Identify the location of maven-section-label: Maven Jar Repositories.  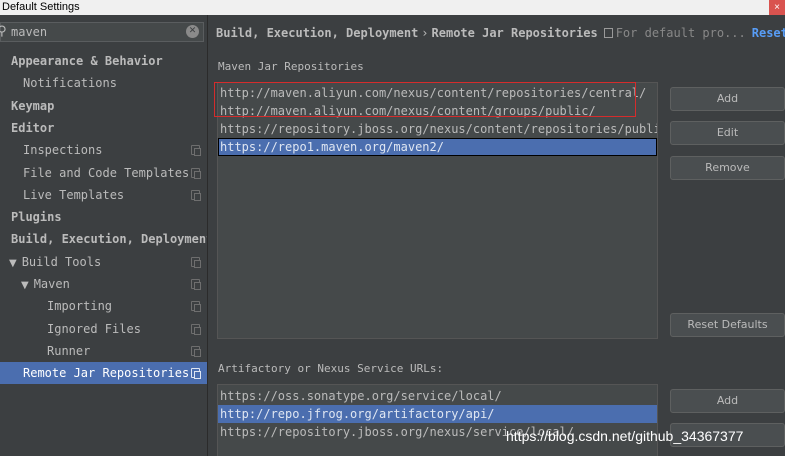
(291, 66).